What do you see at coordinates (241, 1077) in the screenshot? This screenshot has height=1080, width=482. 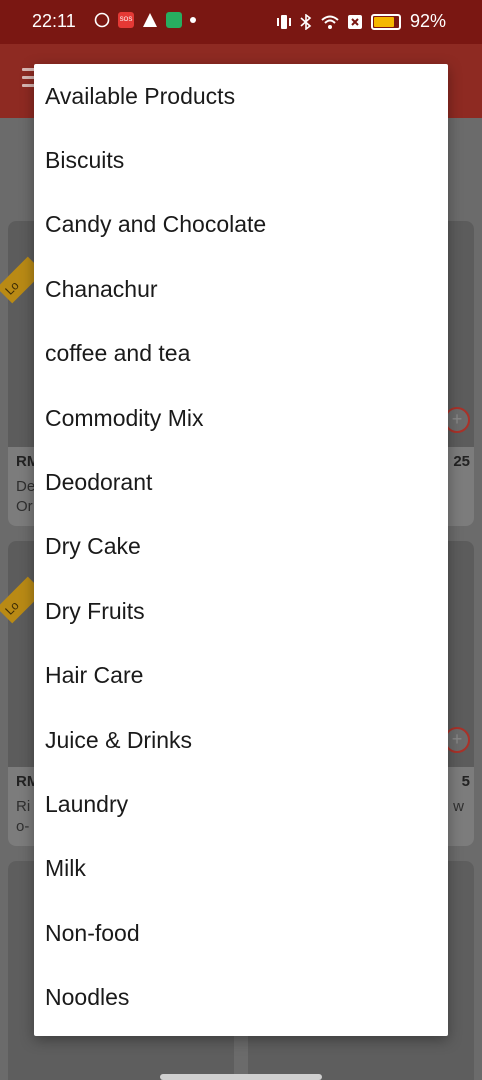 I see `home-indicator` at bounding box center [241, 1077].